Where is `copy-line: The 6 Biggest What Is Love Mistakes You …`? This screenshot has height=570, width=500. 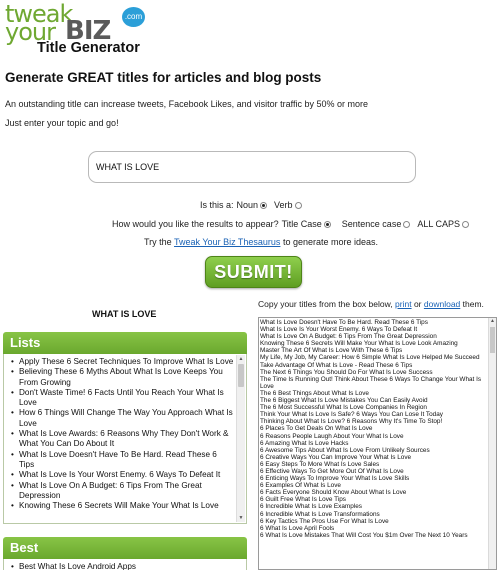
copy-line: The 6 Biggest What Is Love Mistakes You … is located at coordinates (344, 401).